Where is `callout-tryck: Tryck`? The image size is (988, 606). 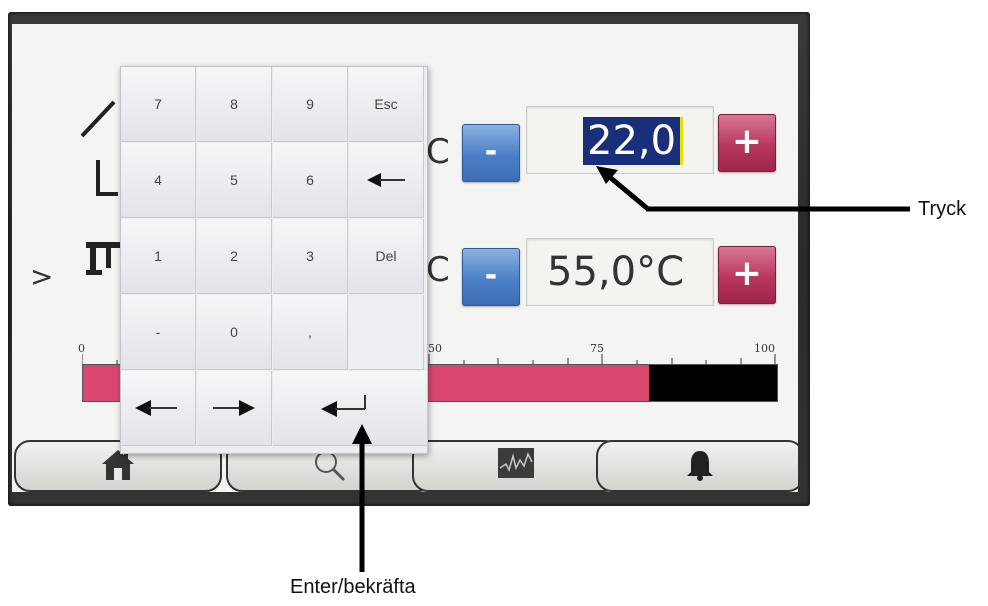
callout-tryck: Tryck is located at coordinates (942, 209).